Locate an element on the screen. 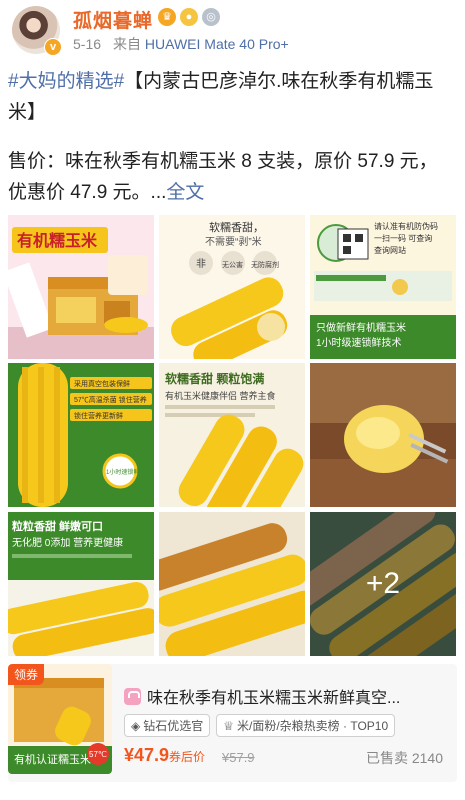 This screenshot has width=465, height=800. user-badges: ♛ ● ◎ is located at coordinates (189, 17).